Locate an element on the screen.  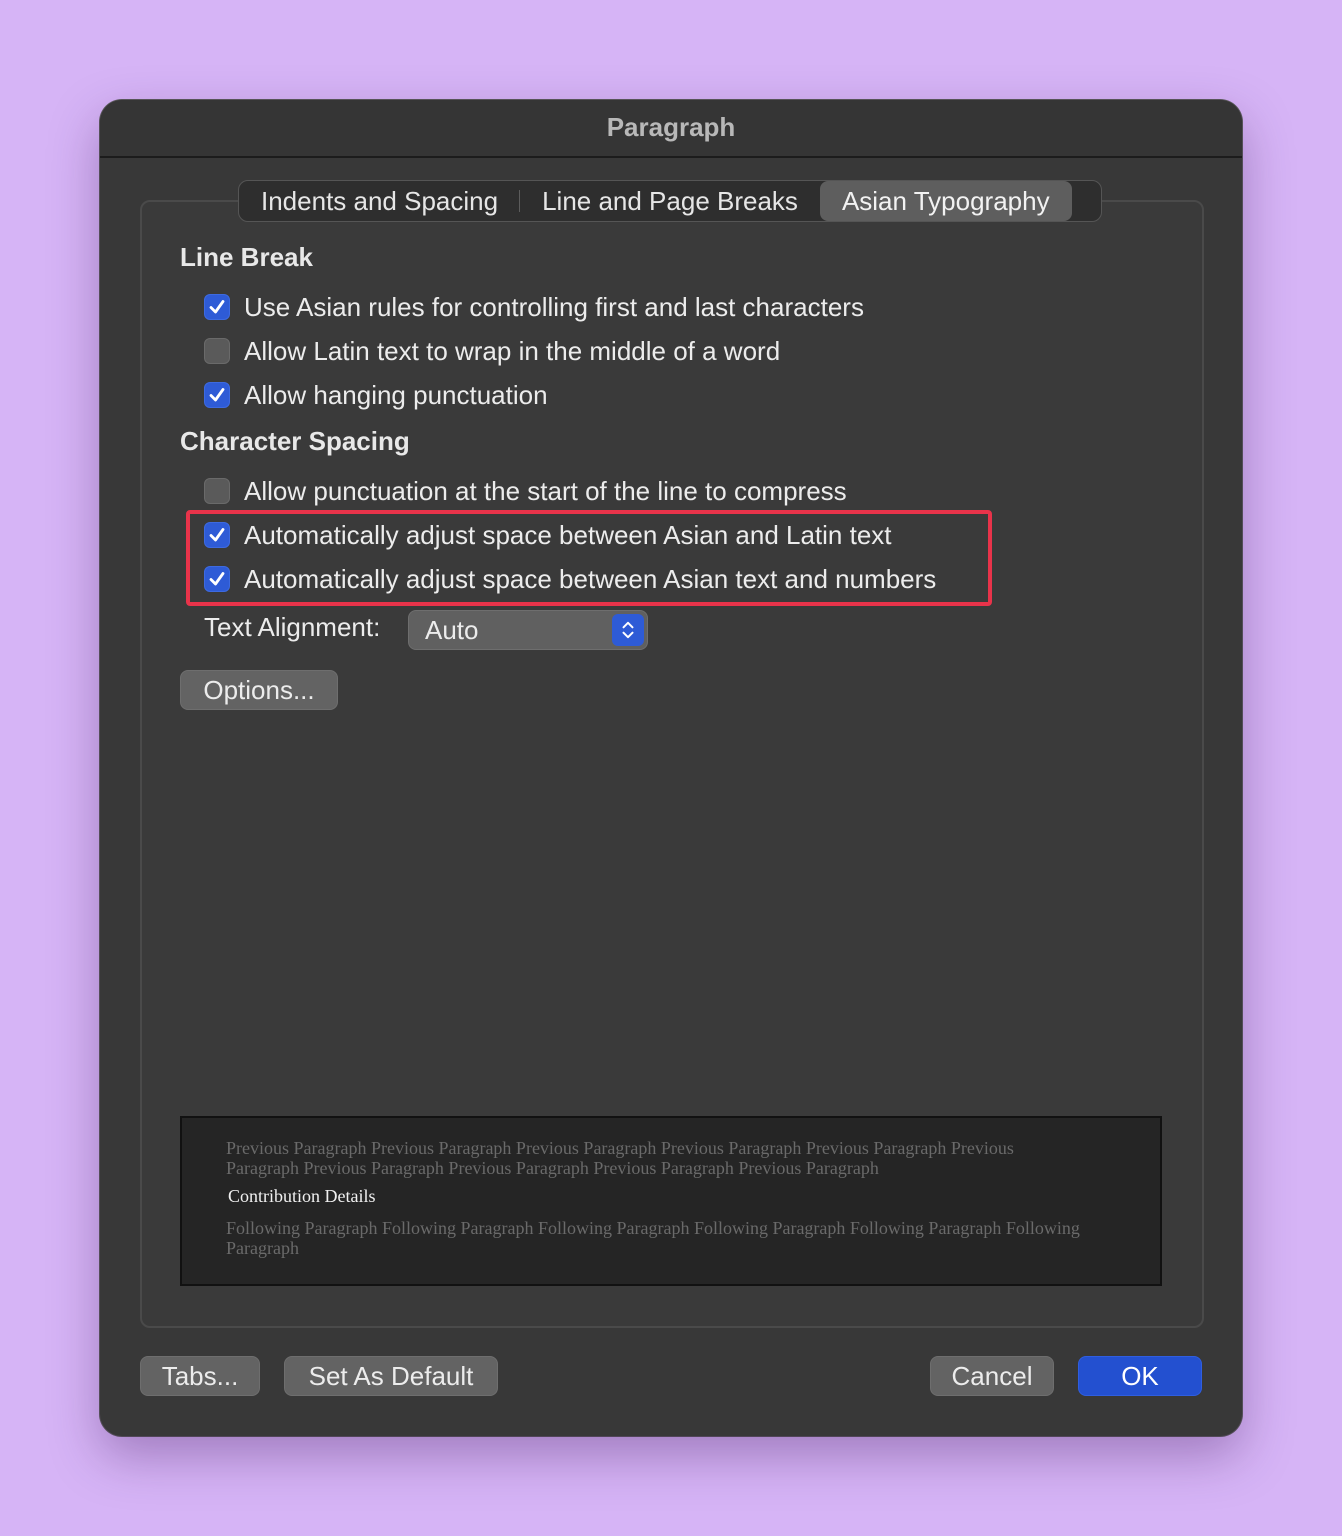
cancel-button: Cancel is located at coordinates (992, 1376).